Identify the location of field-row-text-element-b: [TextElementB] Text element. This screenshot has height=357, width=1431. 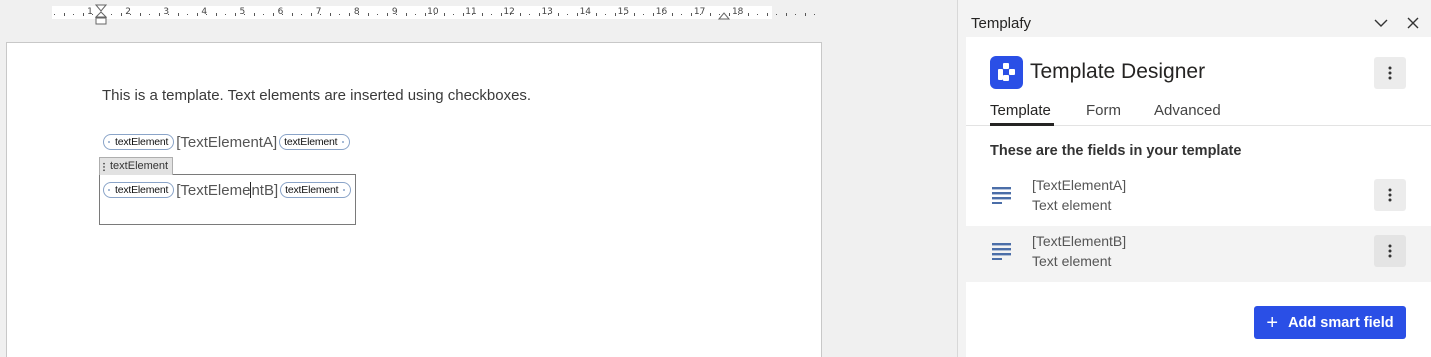
(1198, 254).